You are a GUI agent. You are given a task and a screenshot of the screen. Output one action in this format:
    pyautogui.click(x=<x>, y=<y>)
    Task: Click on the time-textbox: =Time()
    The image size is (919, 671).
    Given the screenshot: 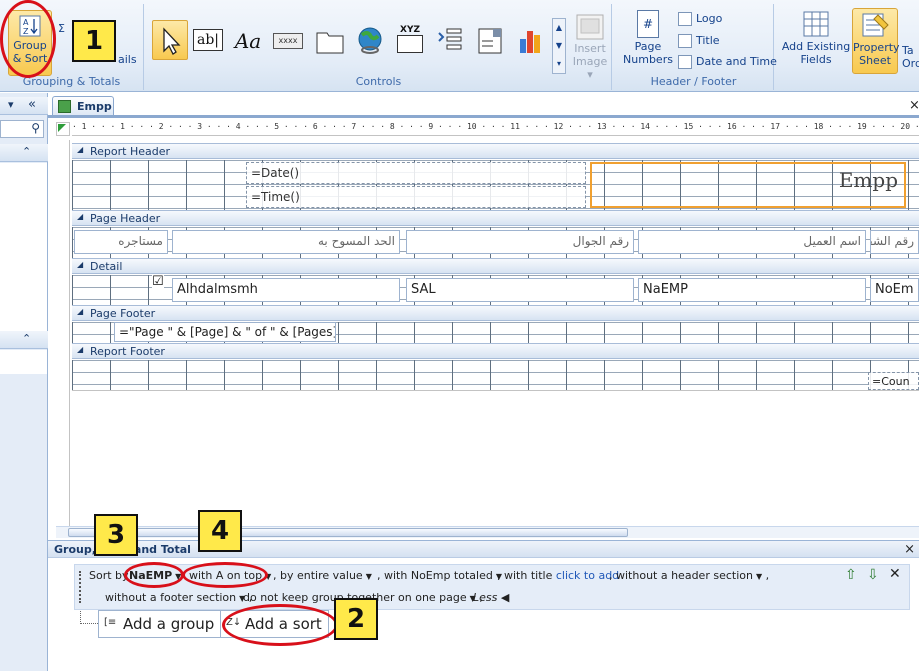 What is the action you would take?
    pyautogui.click(x=416, y=197)
    